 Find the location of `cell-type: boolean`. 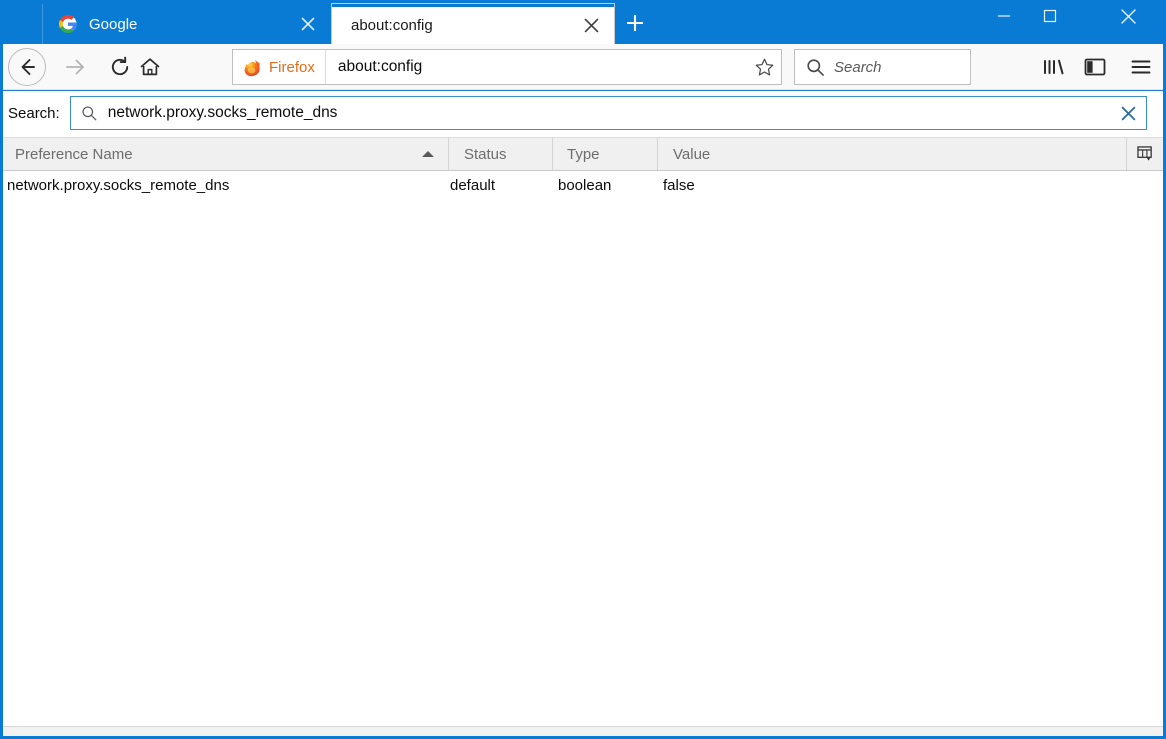

cell-type: boolean is located at coordinates (585, 185).